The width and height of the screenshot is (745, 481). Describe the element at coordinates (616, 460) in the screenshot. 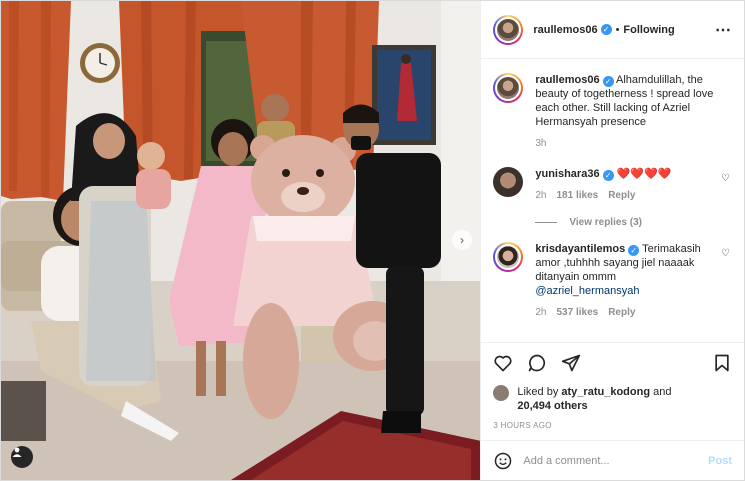

I see `comment-input` at that location.